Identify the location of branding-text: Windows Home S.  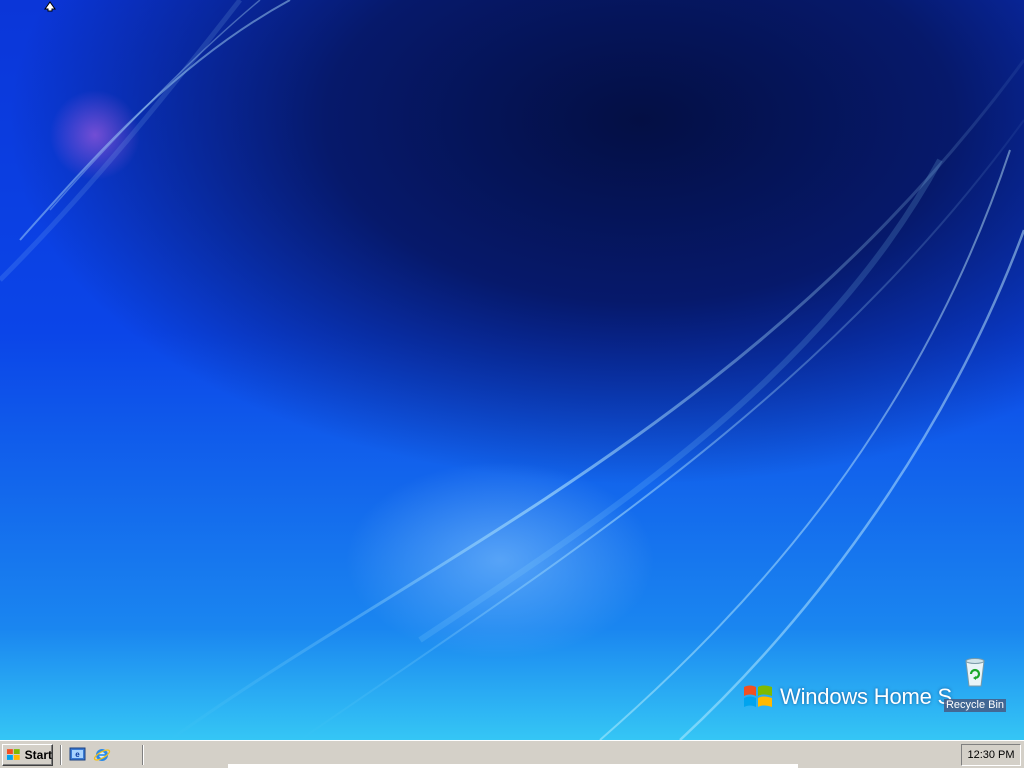
(866, 696).